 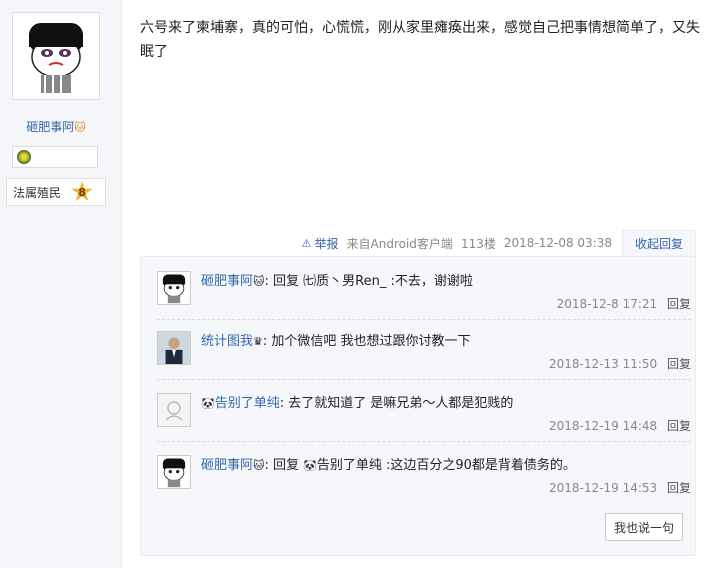 I want to click on reply-tools: 2018-12-13 11:50 回复, so click(x=620, y=363).